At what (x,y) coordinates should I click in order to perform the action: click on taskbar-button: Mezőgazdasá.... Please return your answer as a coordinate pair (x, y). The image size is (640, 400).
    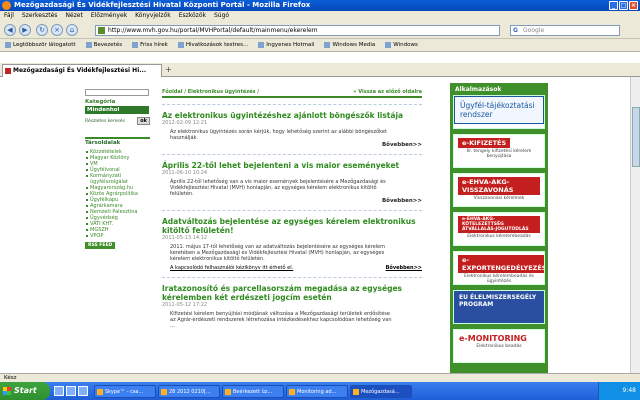
    Looking at the image, I should click on (381, 391).